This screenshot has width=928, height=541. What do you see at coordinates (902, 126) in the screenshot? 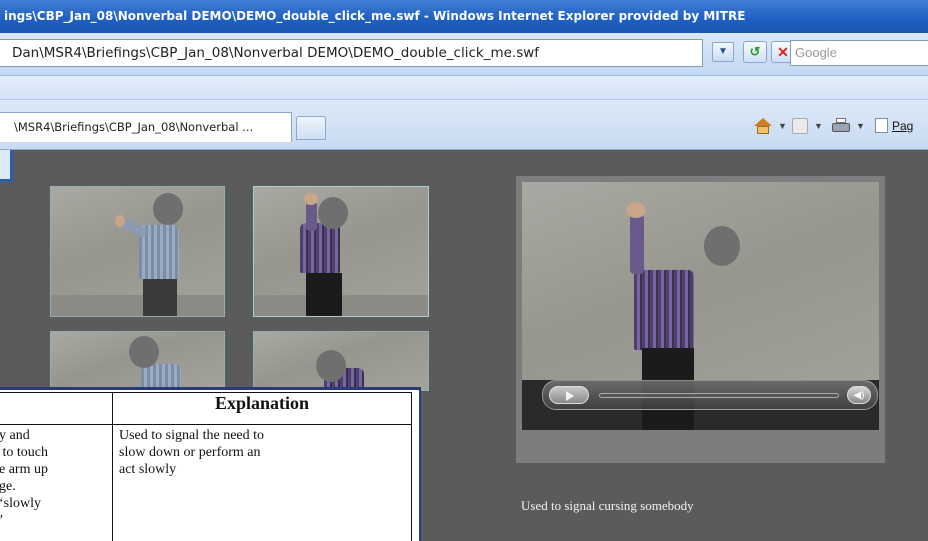
I see `page-menu-label: Pag` at bounding box center [902, 126].